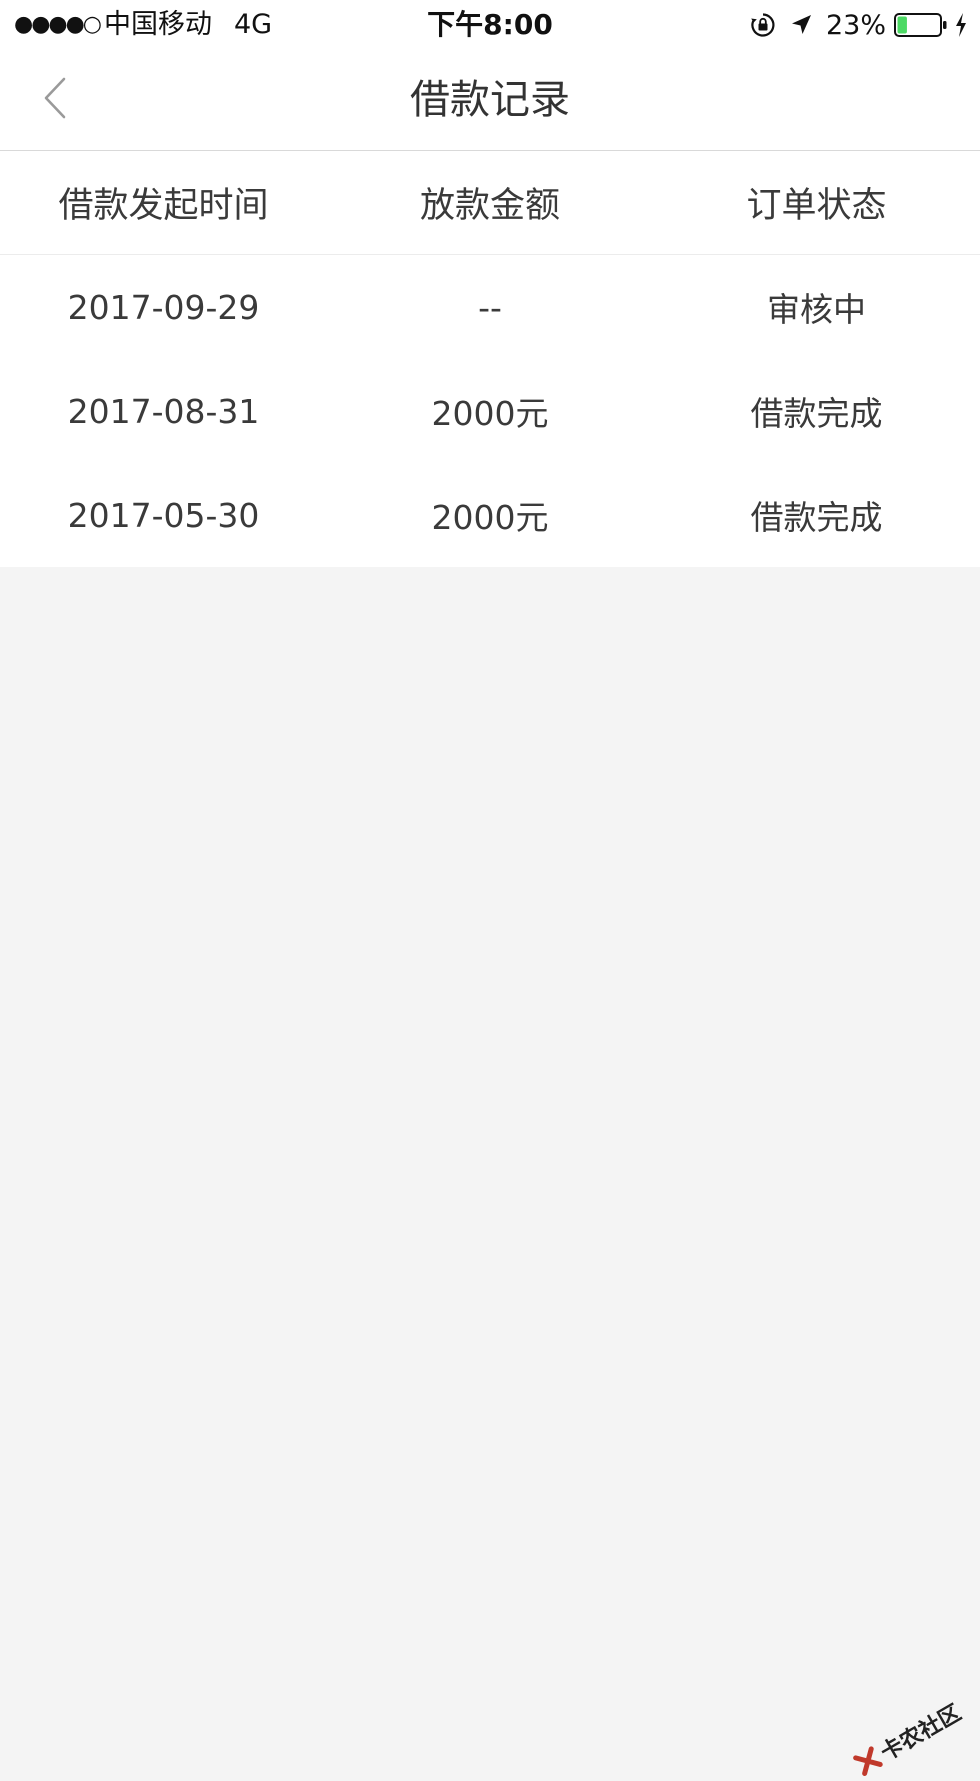 This screenshot has height=1781, width=980. What do you see at coordinates (763, 25) in the screenshot?
I see `orientation-lock-icon` at bounding box center [763, 25].